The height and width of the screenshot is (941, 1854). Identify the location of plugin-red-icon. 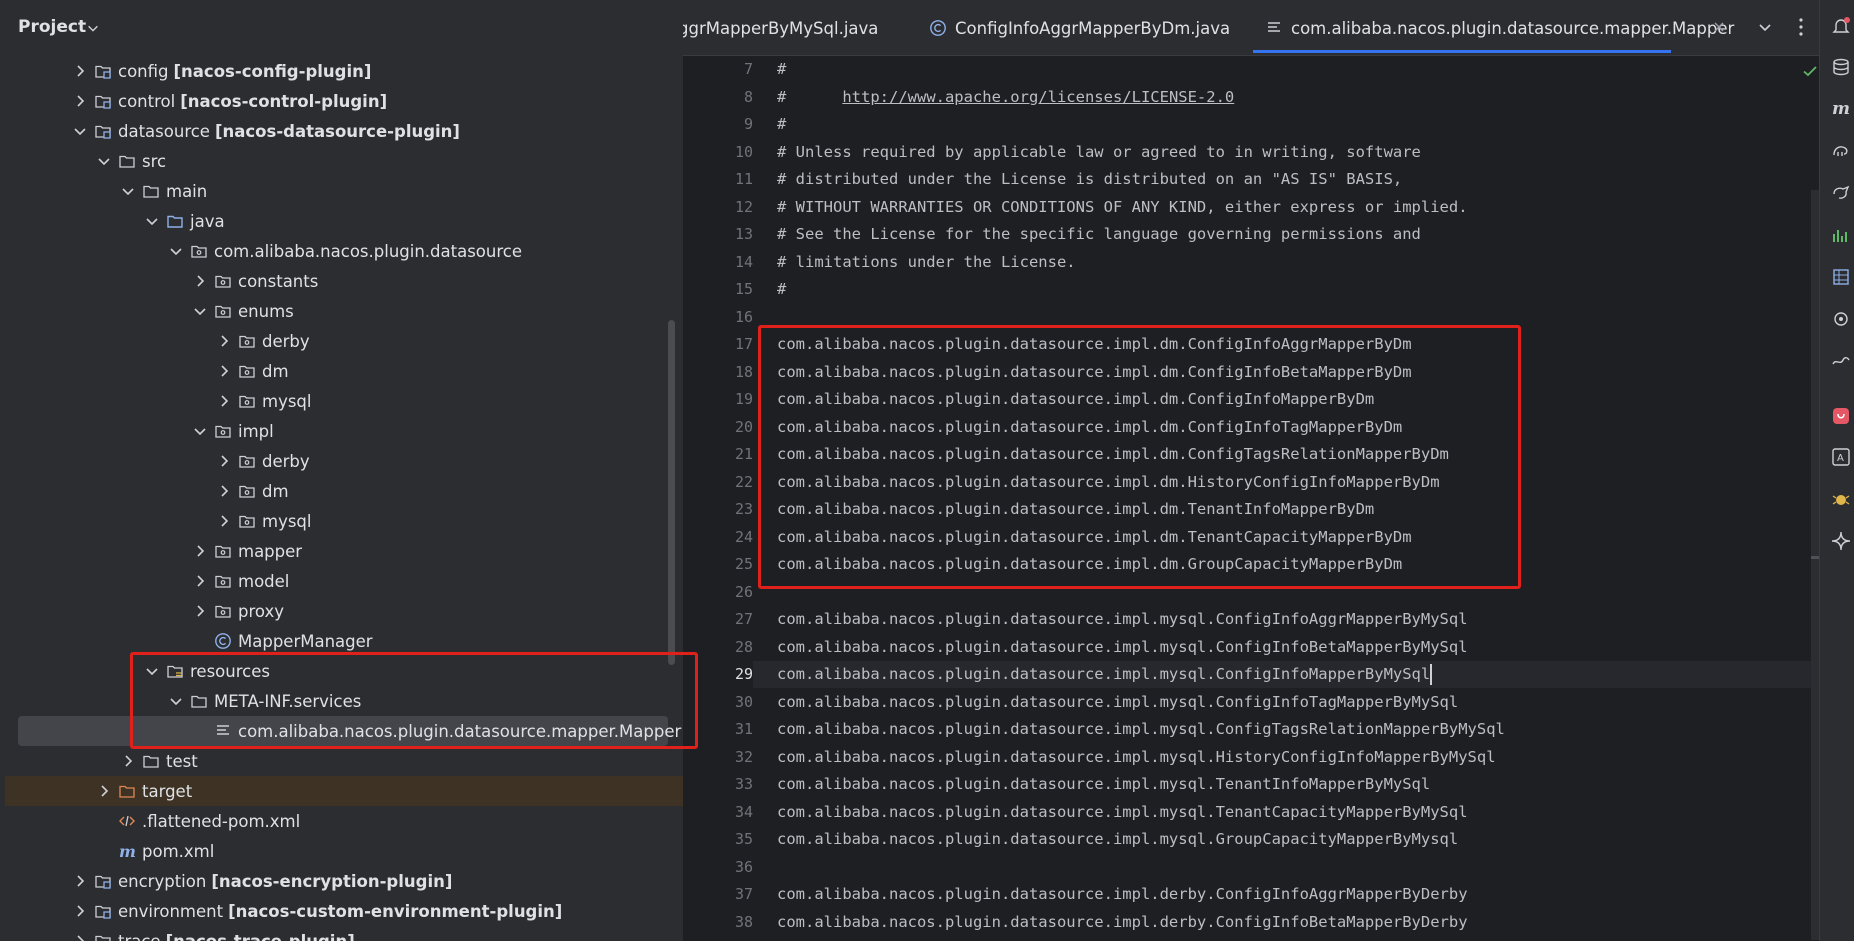
(1841, 416).